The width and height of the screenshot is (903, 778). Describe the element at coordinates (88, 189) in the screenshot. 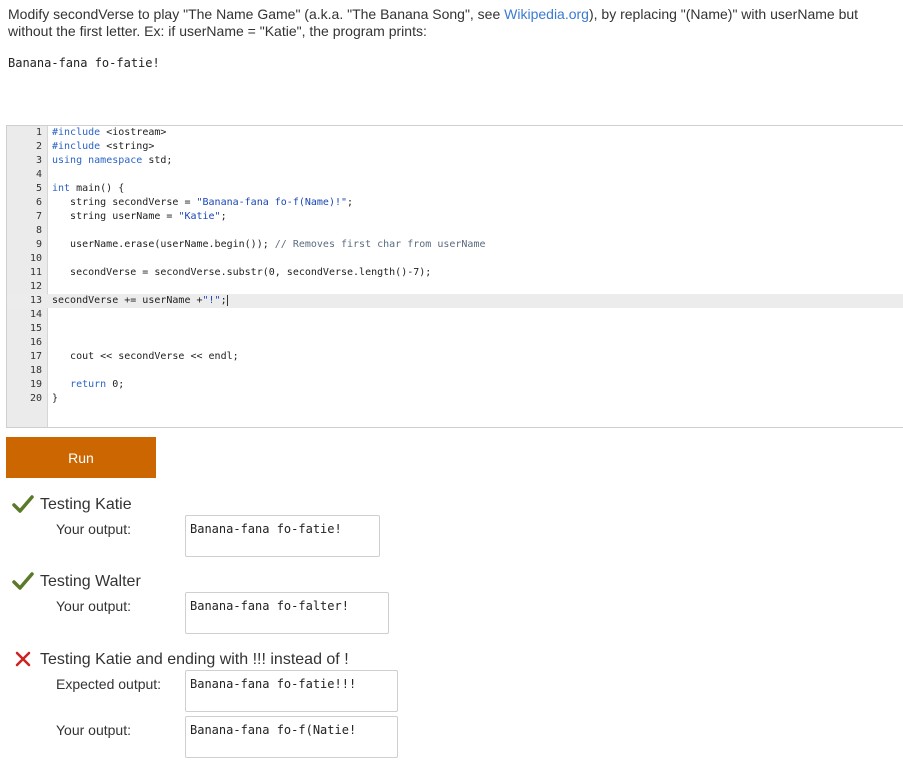

I see `code-text: int main() {` at that location.